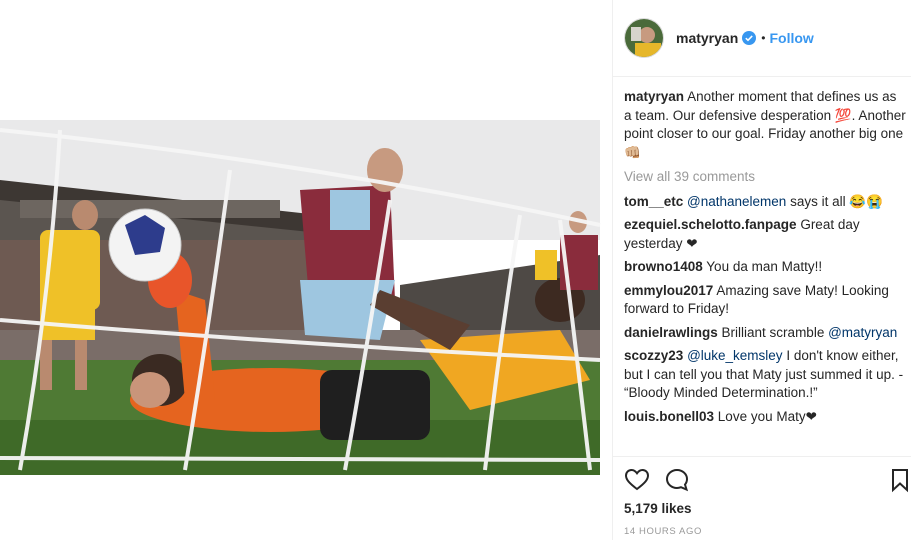  Describe the element at coordinates (669, 416) in the screenshot. I see `comment-username: louis.bonell03` at that location.